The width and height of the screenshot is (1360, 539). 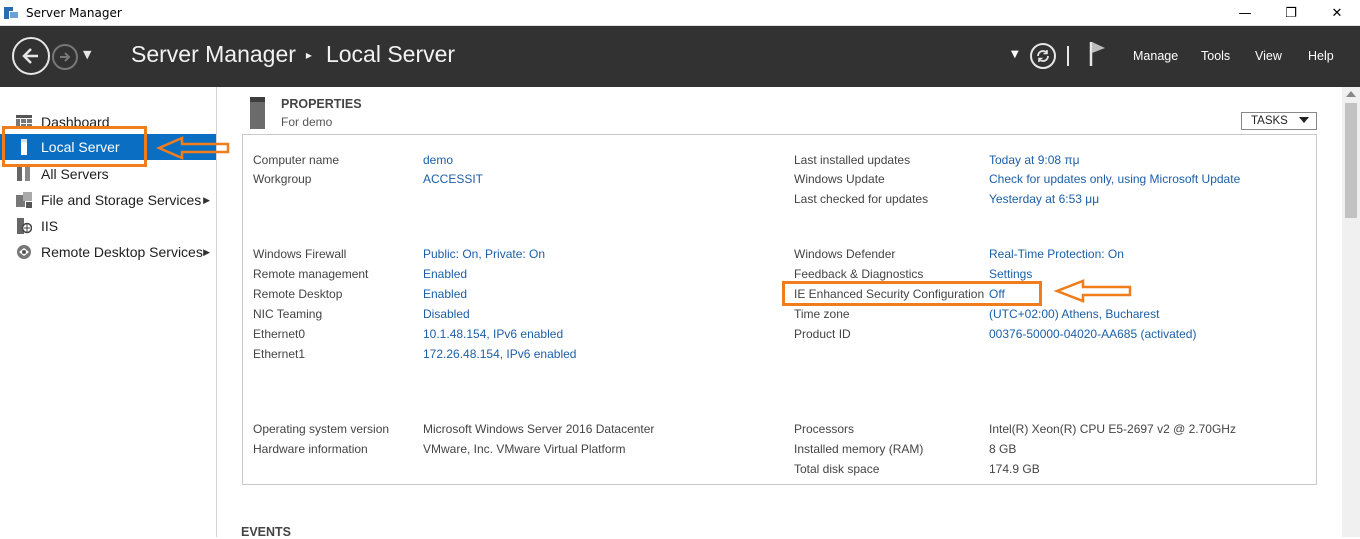 What do you see at coordinates (24, 226) in the screenshot?
I see `iis-icon` at bounding box center [24, 226].